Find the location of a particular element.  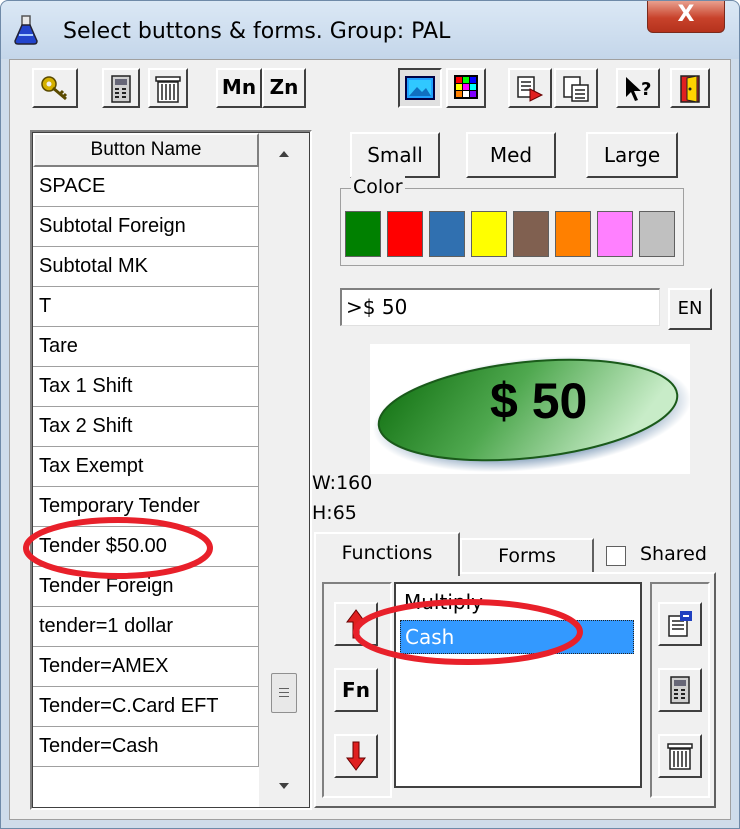

small-size-button: Small is located at coordinates (395, 155).